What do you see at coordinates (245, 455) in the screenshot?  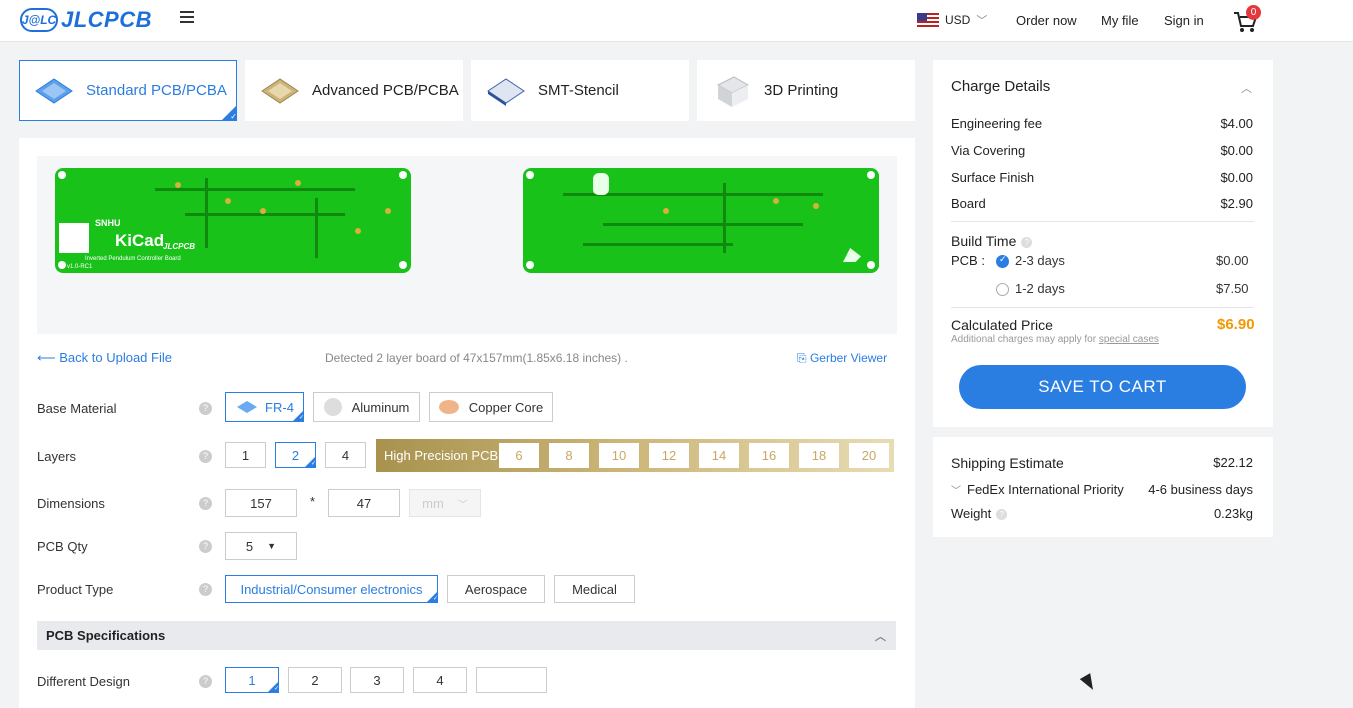 I see `layer-option-1: 1` at bounding box center [245, 455].